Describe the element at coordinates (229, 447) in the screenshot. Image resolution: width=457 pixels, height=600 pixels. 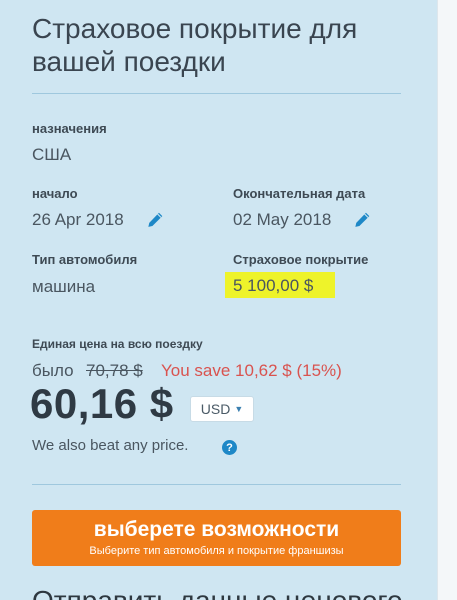
I see `help-icon: ?` at that location.